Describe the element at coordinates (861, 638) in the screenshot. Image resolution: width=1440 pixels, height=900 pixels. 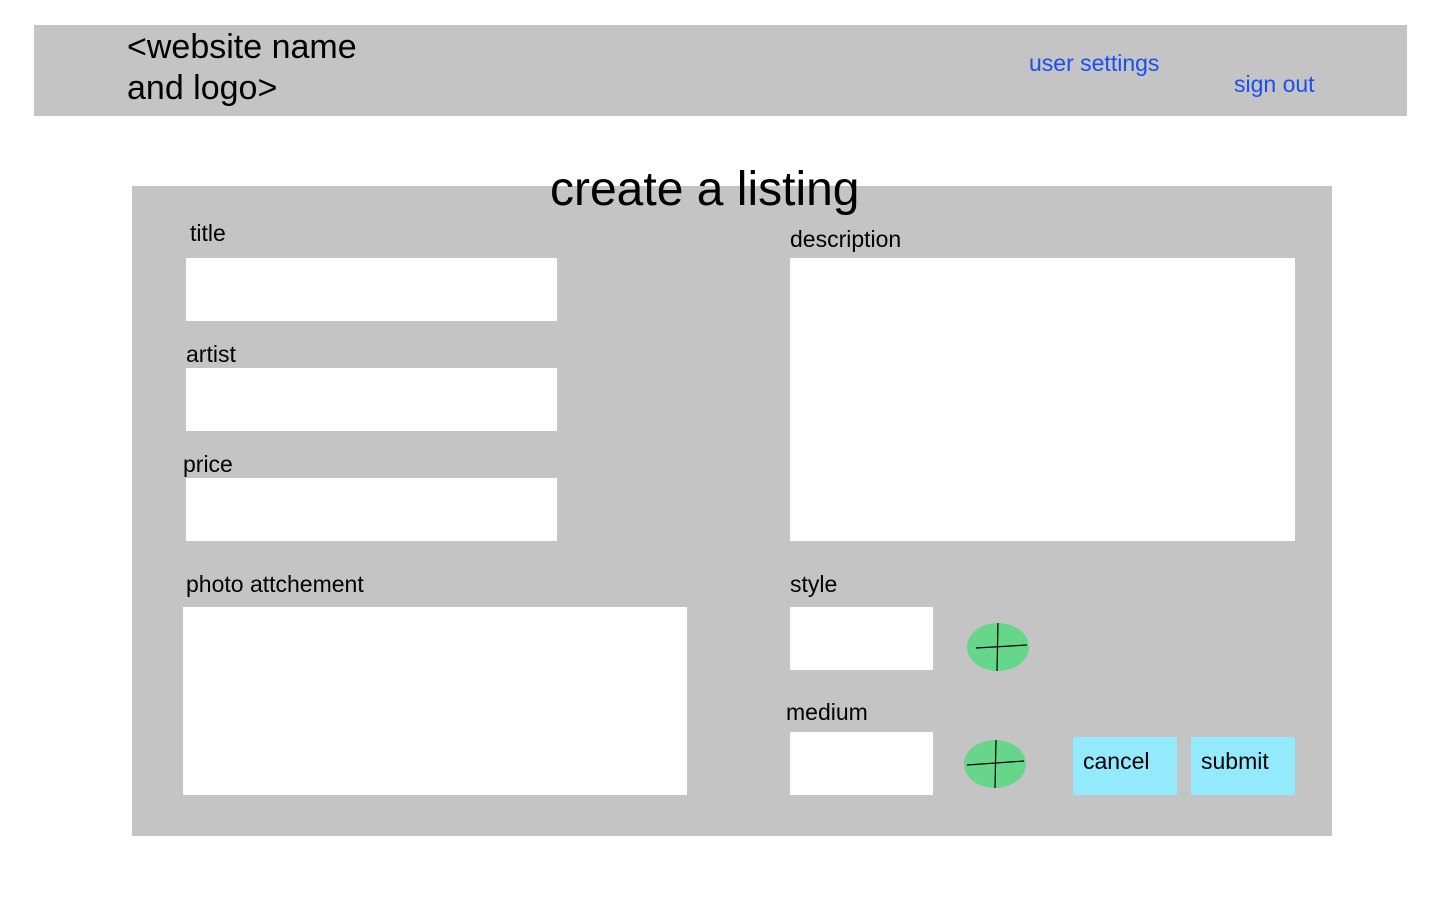
I see `style-input` at that location.